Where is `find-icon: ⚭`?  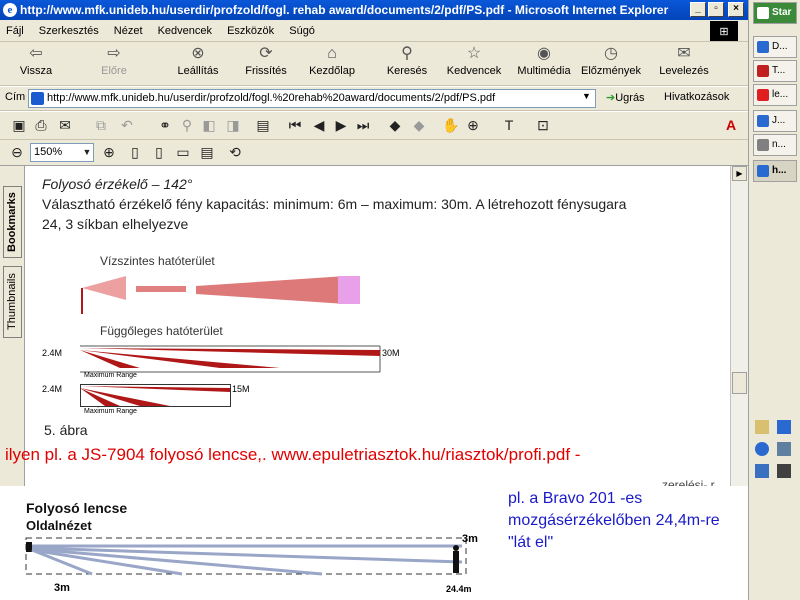
find-icon: ⚭ is located at coordinates (165, 125).